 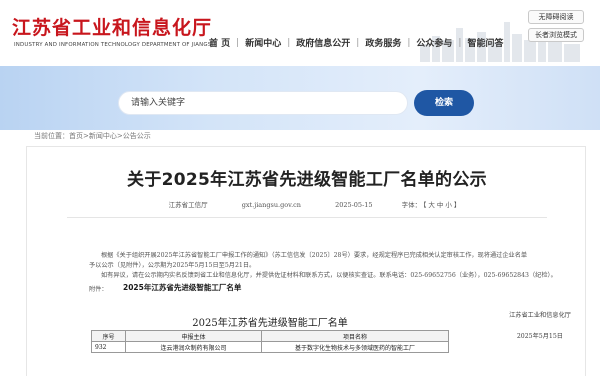 I want to click on table-header-row: 序号 申报主体 项目名称, so click(x=270, y=336).